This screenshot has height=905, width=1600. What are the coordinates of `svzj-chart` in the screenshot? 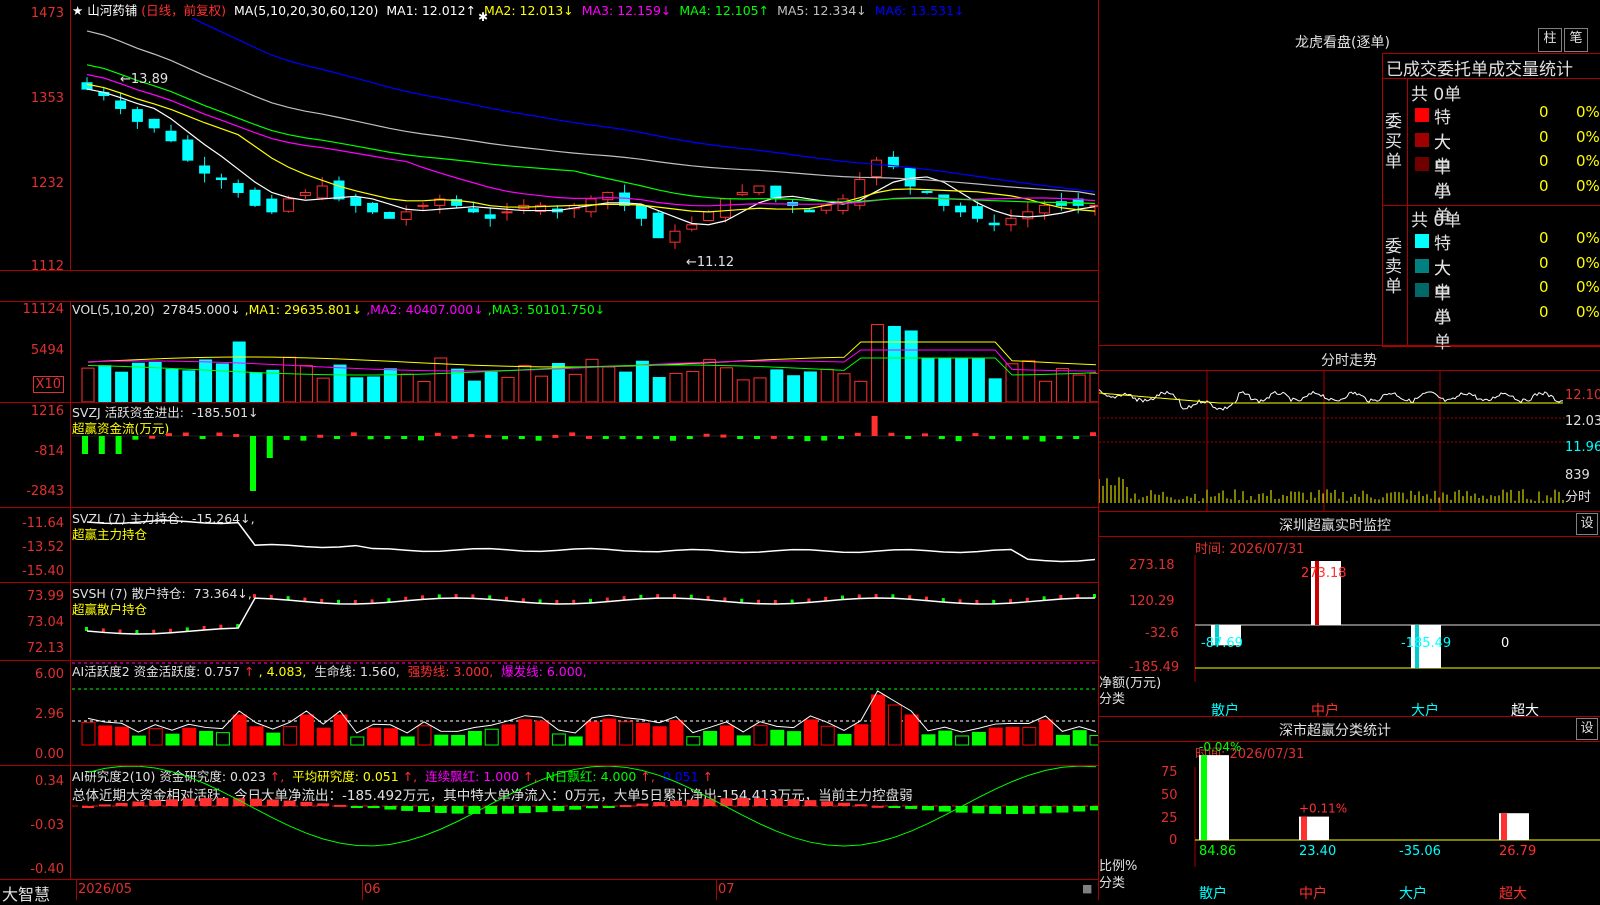 It's located at (585, 454).